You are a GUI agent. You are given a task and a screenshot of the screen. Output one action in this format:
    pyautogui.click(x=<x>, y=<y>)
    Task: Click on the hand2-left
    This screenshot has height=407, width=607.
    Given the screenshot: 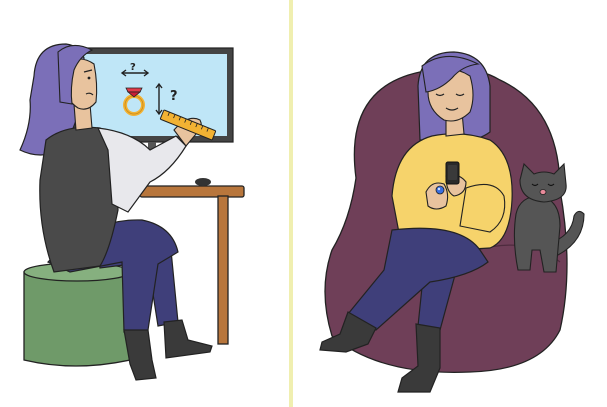 What is the action you would take?
    pyautogui.click(x=437, y=196)
    